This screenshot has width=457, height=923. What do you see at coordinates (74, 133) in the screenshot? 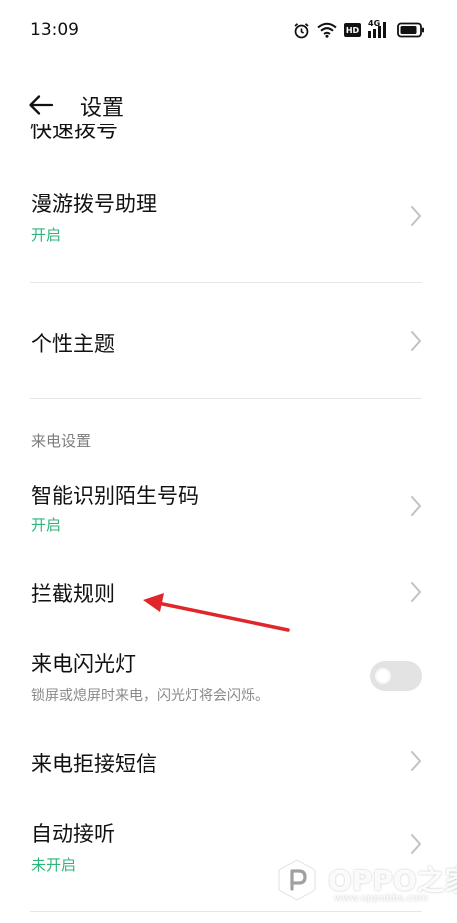
I see `speed-dial-title: 快速拨号` at bounding box center [74, 133].